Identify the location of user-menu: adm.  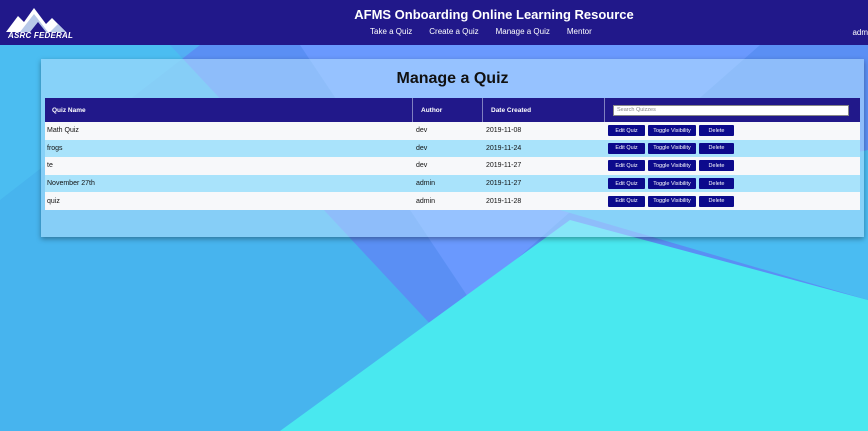
(860, 32).